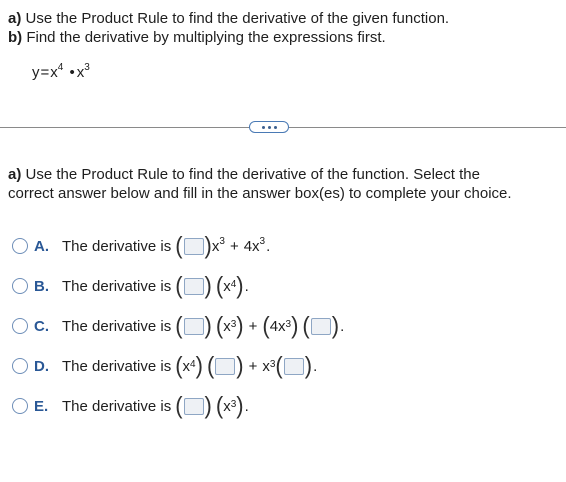 The height and width of the screenshot is (482, 566). I want to click on given-function: y=x4 • x3, so click(61, 72).